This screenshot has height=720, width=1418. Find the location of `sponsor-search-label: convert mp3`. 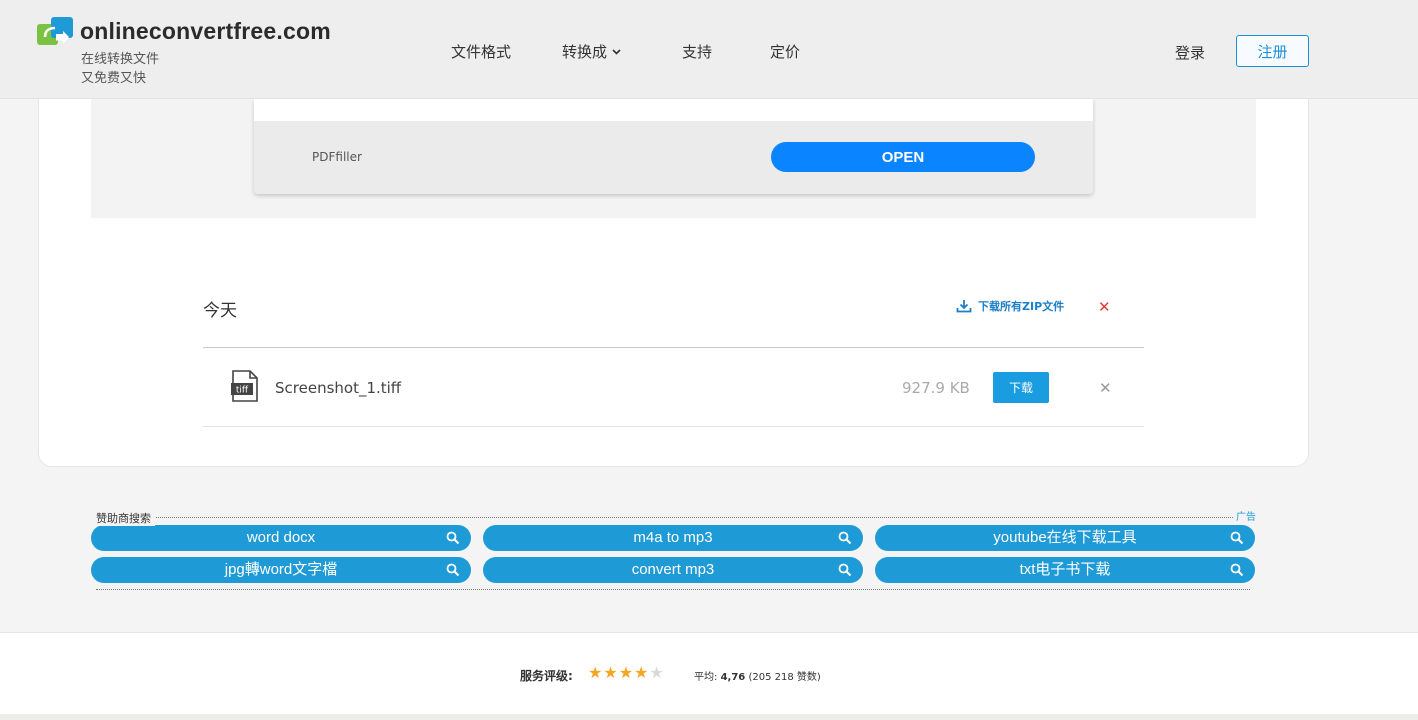

sponsor-search-label: convert mp3 is located at coordinates (673, 569).